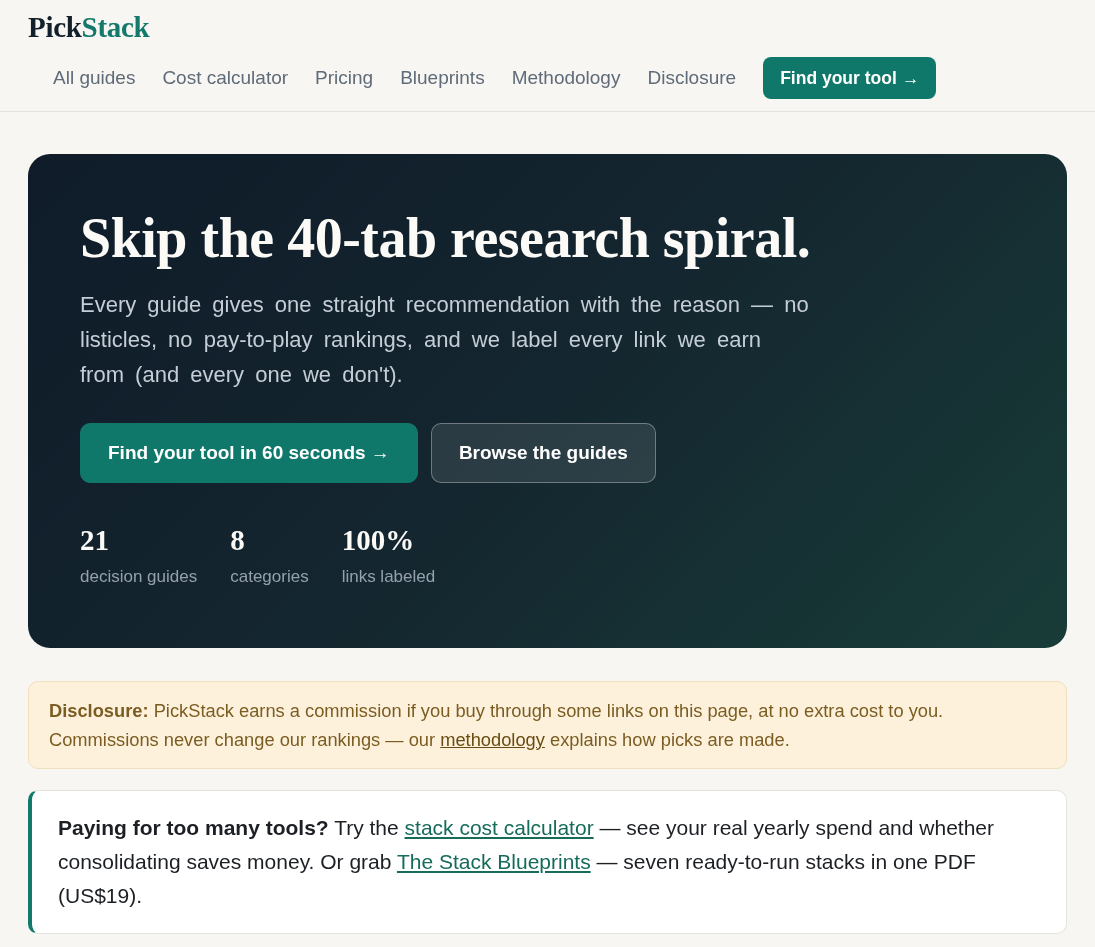  Describe the element at coordinates (238, 540) in the screenshot. I see `stat-value: 8` at that location.